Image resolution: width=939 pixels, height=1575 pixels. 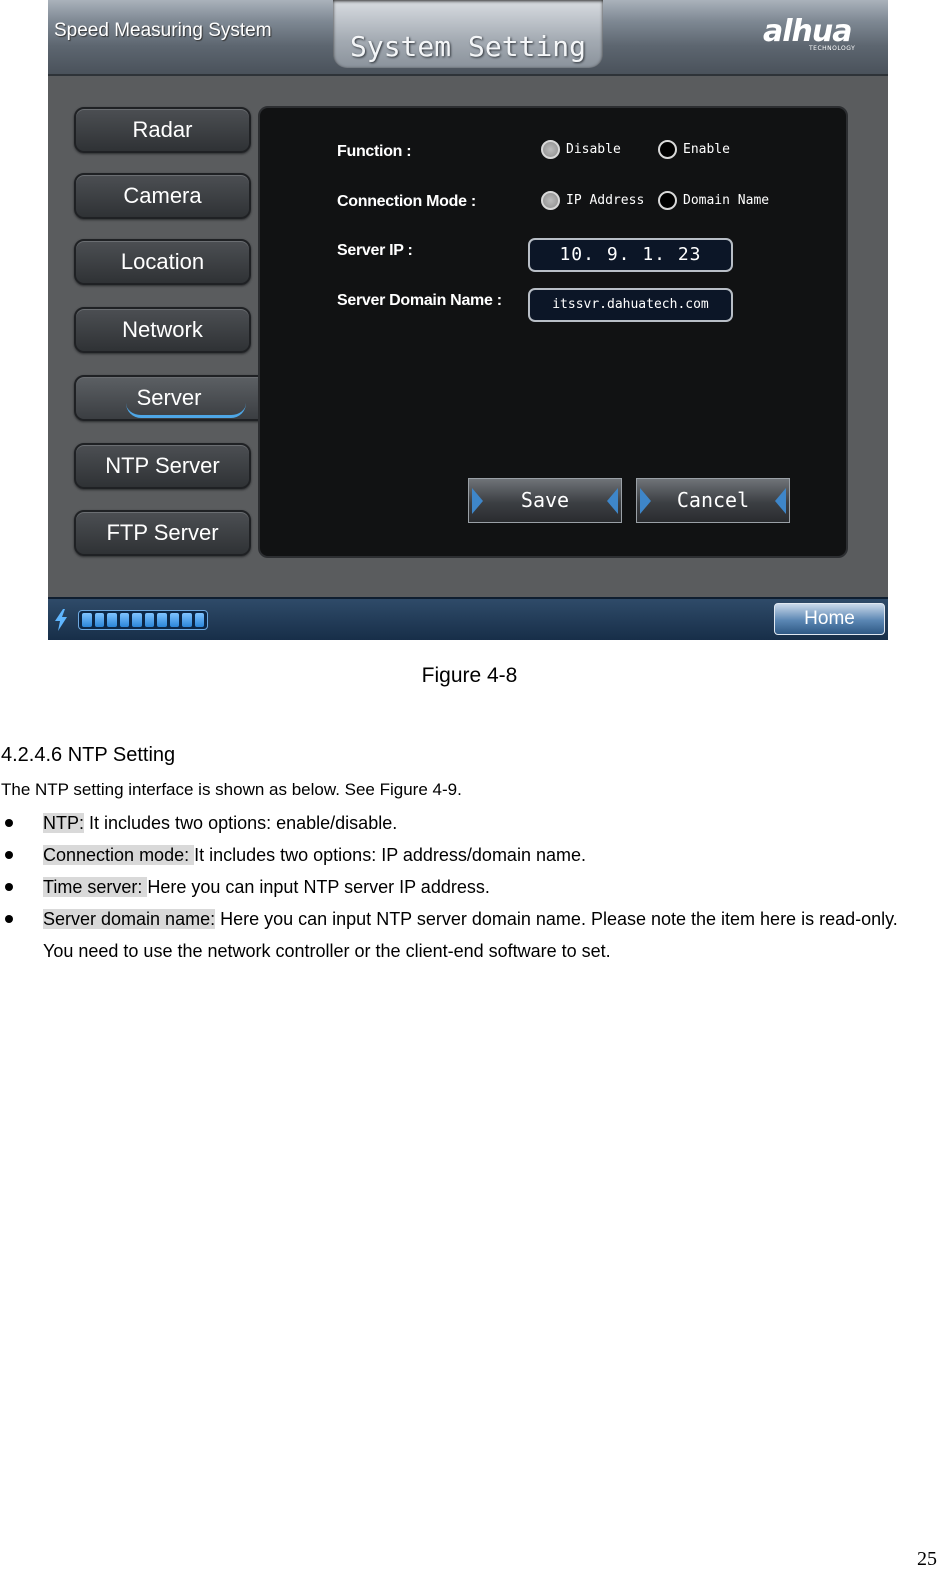 What do you see at coordinates (61, 620) in the screenshot?
I see `lightning-icon` at bounding box center [61, 620].